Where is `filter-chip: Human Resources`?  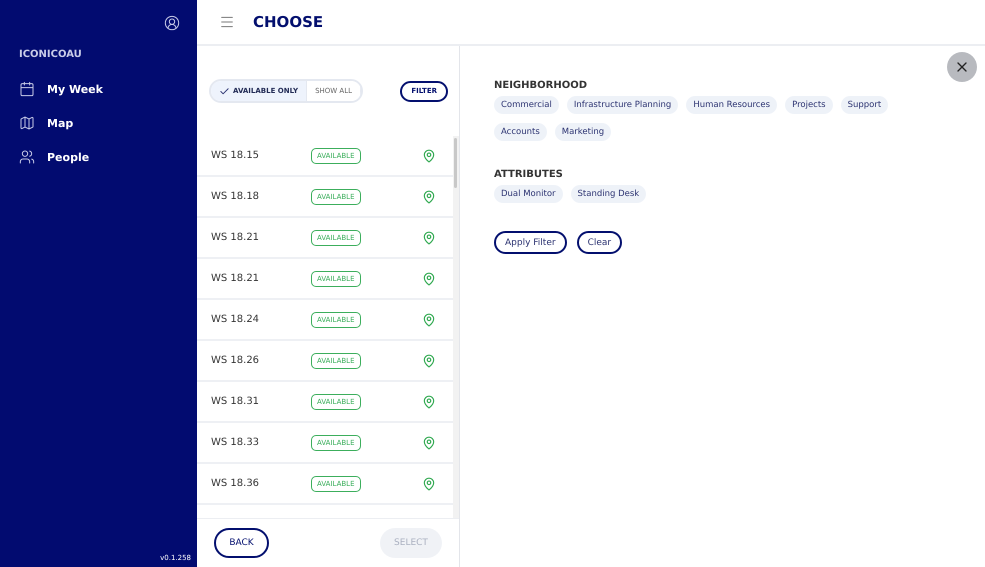 filter-chip: Human Resources is located at coordinates (732, 105).